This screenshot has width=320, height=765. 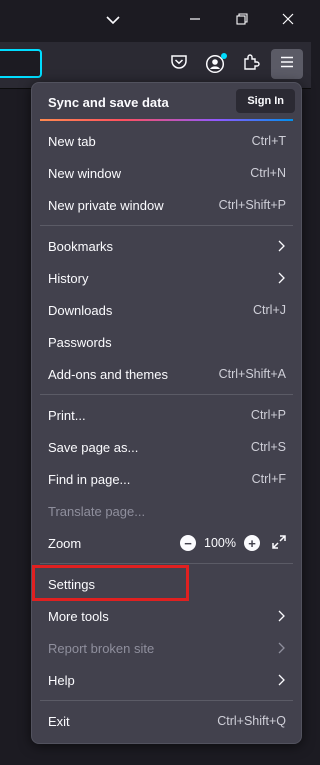 I want to click on zoom-label: Zoom, so click(x=65, y=543).